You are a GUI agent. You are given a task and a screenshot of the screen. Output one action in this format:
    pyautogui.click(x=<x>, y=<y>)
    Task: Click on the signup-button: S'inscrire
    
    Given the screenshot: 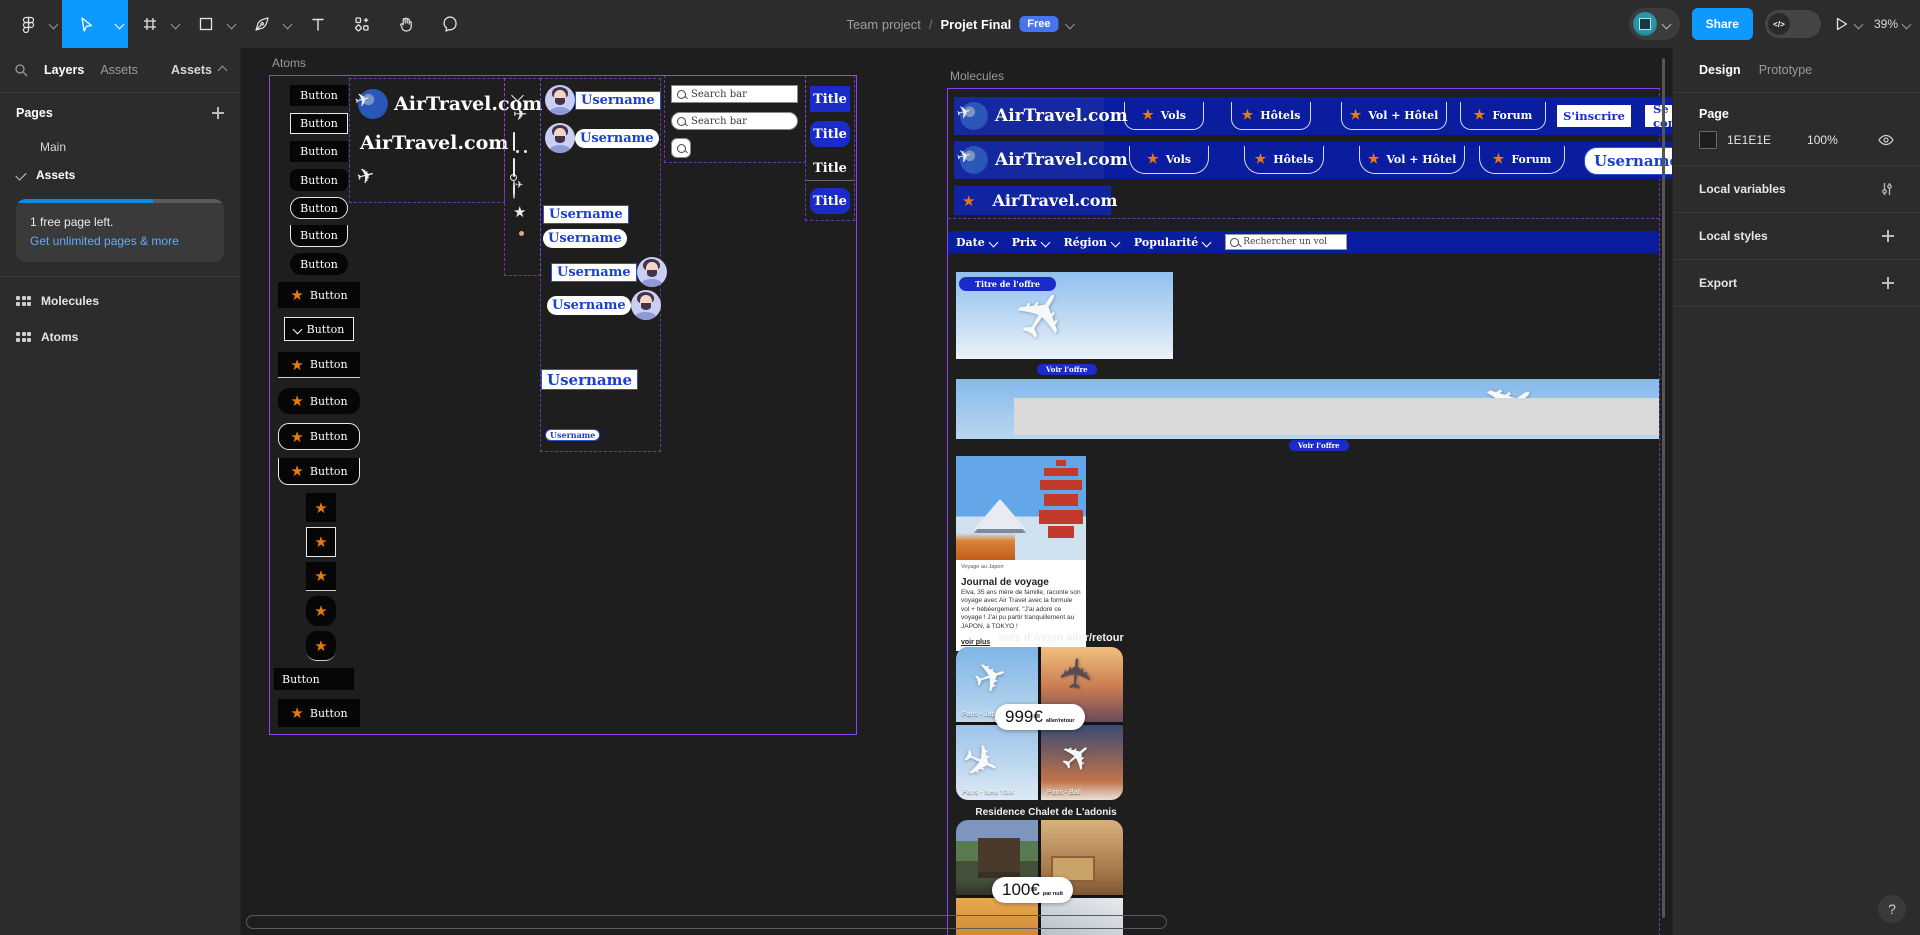 What is the action you would take?
    pyautogui.click(x=1594, y=116)
    